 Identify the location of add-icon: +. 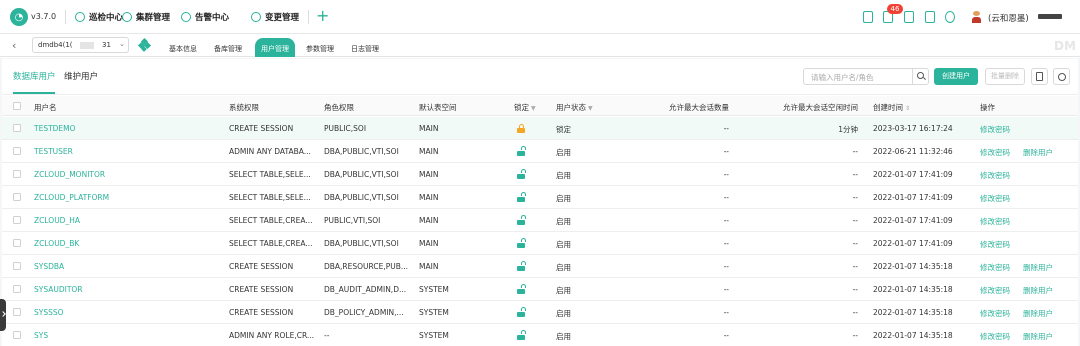
(322, 16).